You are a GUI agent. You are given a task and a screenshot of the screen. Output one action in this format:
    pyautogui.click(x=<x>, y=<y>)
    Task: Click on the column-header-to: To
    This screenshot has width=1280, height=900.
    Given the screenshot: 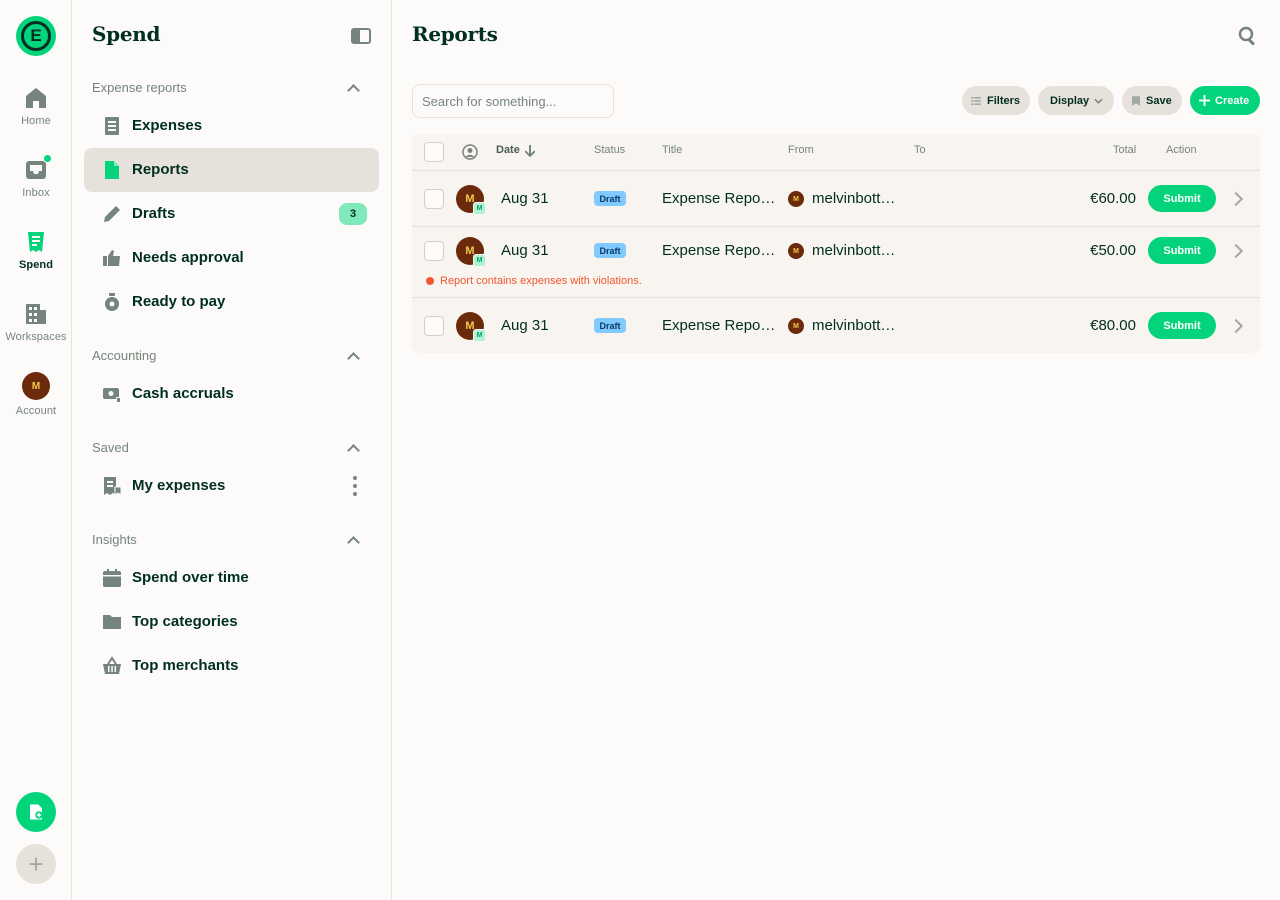 What is the action you would take?
    pyautogui.click(x=920, y=150)
    